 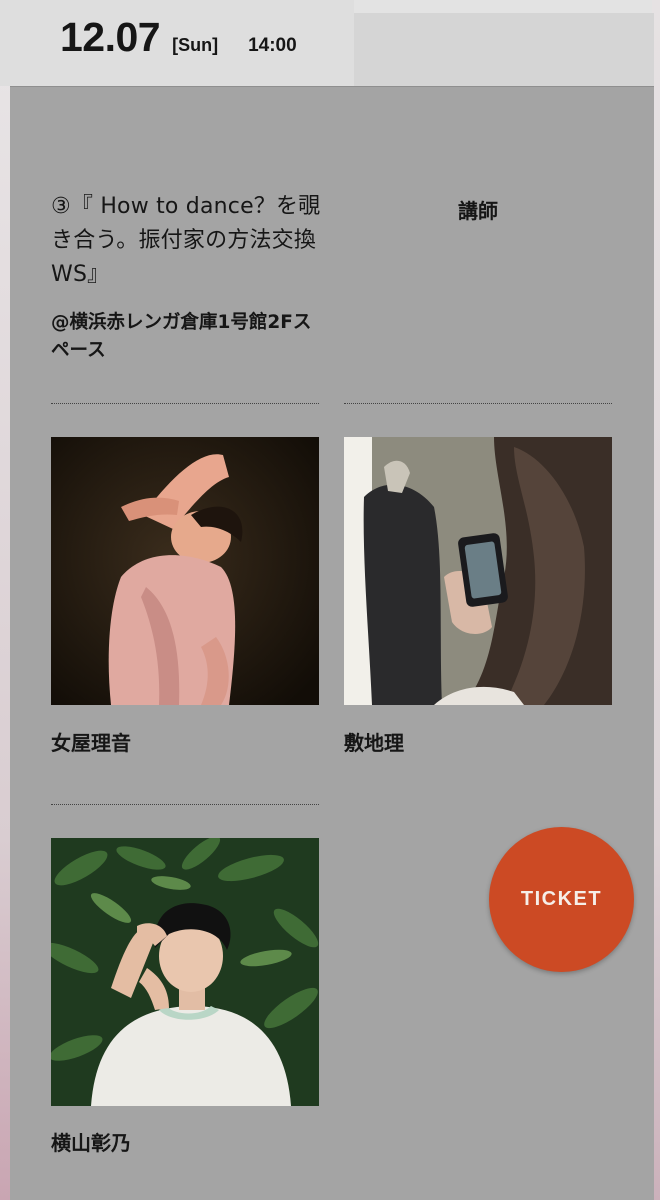 I want to click on lecturer-name: 女屋理音, so click(x=91, y=743).